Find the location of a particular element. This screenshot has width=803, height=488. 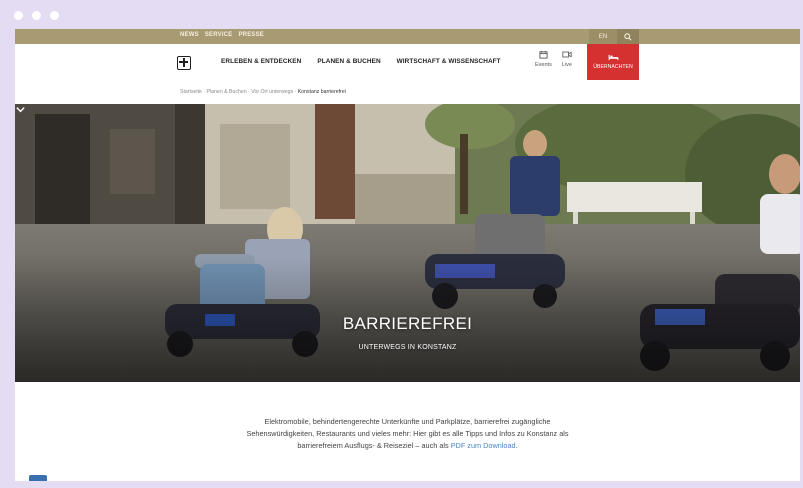

utility-right: EN is located at coordinates (614, 36).